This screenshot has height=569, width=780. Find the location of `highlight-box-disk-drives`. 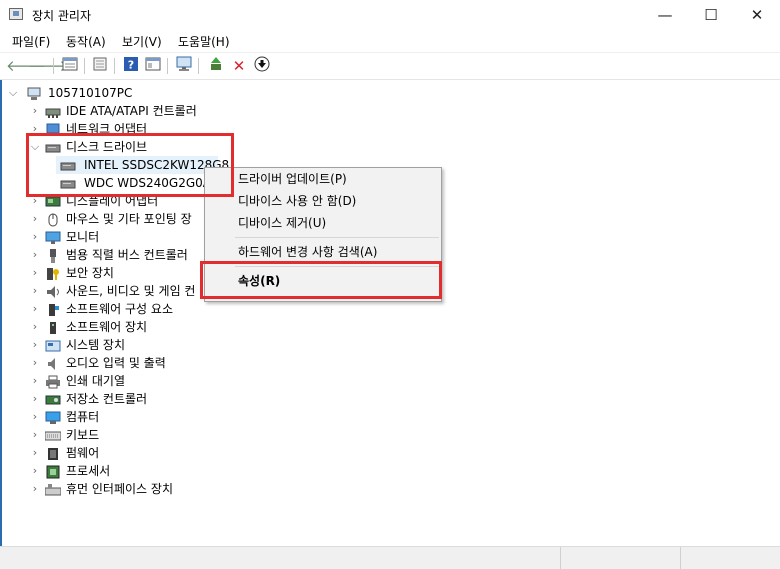

highlight-box-disk-drives is located at coordinates (130, 165).